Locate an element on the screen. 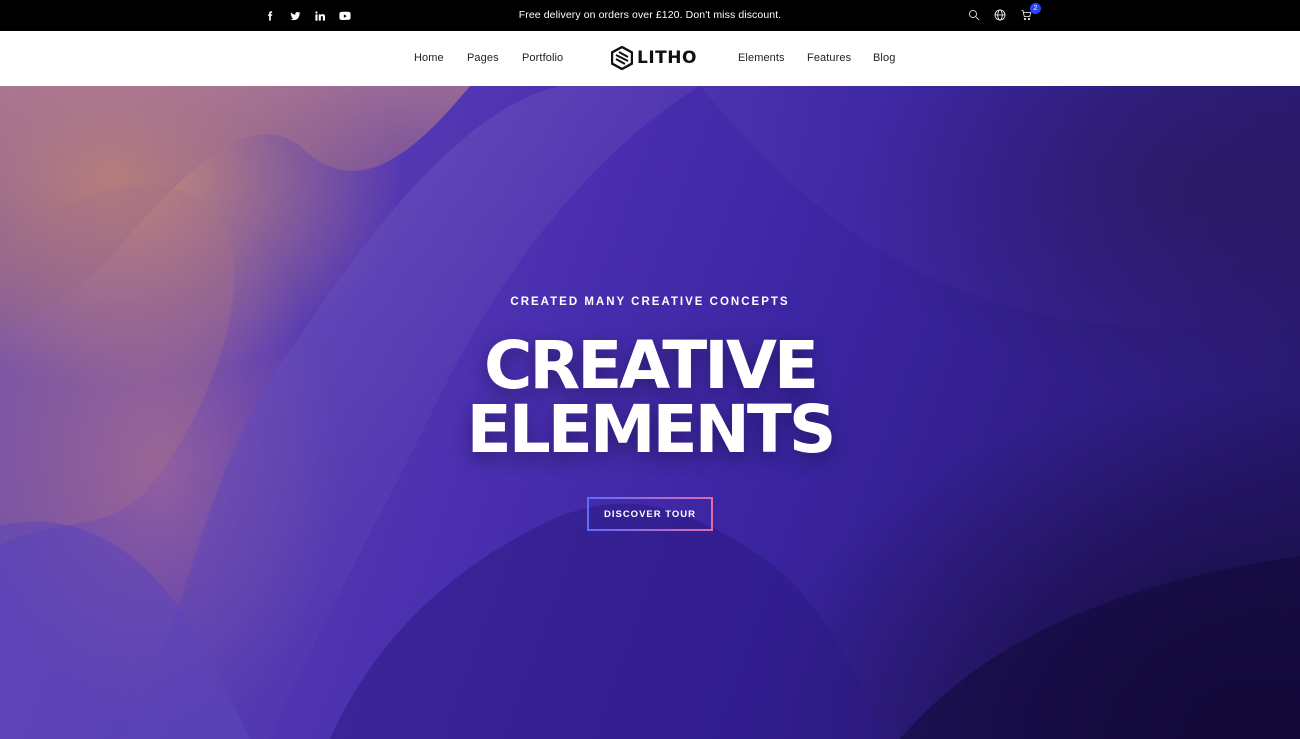 The height and width of the screenshot is (739, 1300). logo-icon is located at coordinates (622, 58).